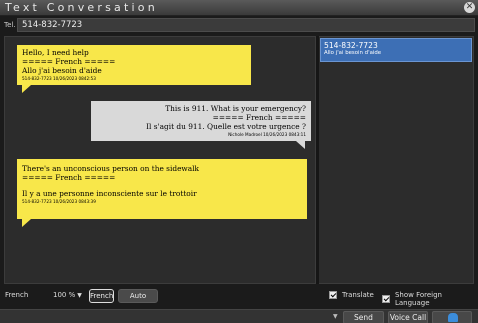  I want to click on phone-button, so click(452, 317).